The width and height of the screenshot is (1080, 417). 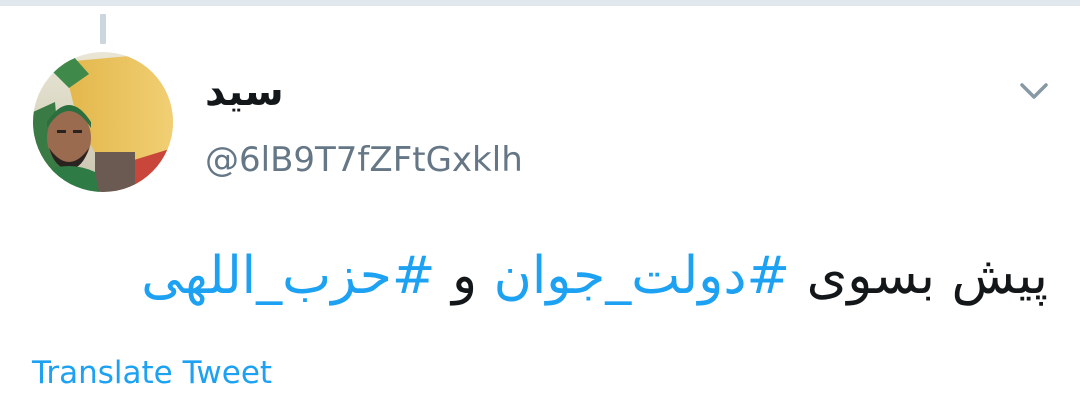 I want to click on user-handle: @6lB9T7fZFtGxklh, so click(x=364, y=160).